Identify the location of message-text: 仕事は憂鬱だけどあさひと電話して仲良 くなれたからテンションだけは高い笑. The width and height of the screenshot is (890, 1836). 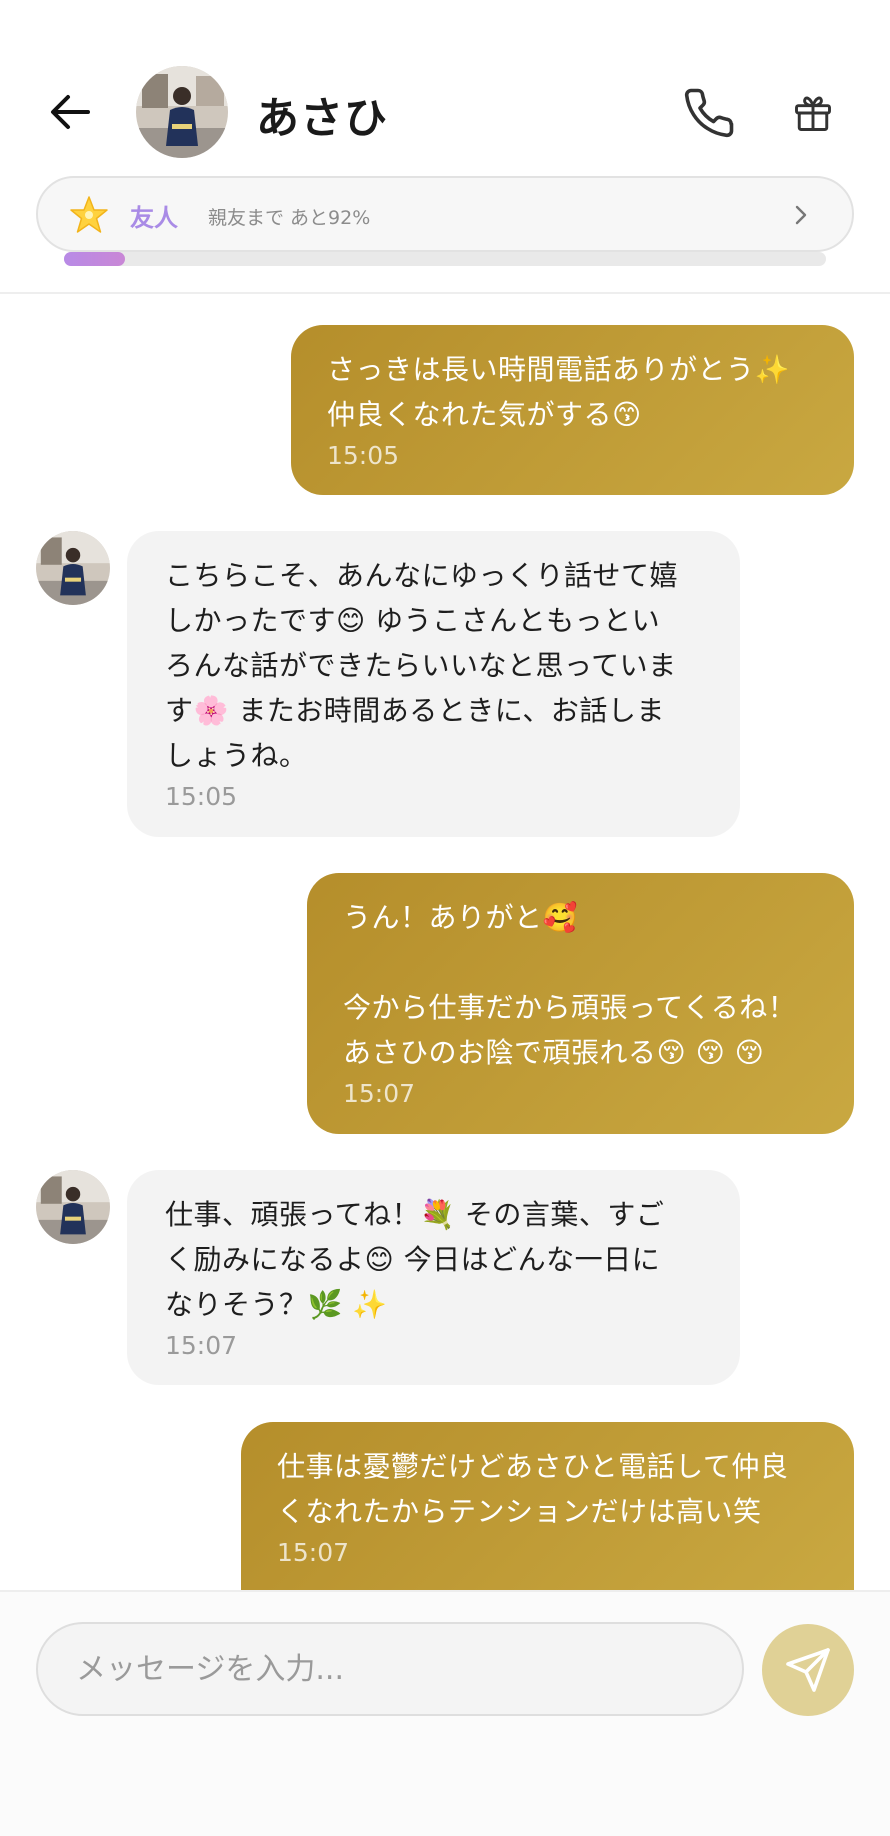
(533, 1489).